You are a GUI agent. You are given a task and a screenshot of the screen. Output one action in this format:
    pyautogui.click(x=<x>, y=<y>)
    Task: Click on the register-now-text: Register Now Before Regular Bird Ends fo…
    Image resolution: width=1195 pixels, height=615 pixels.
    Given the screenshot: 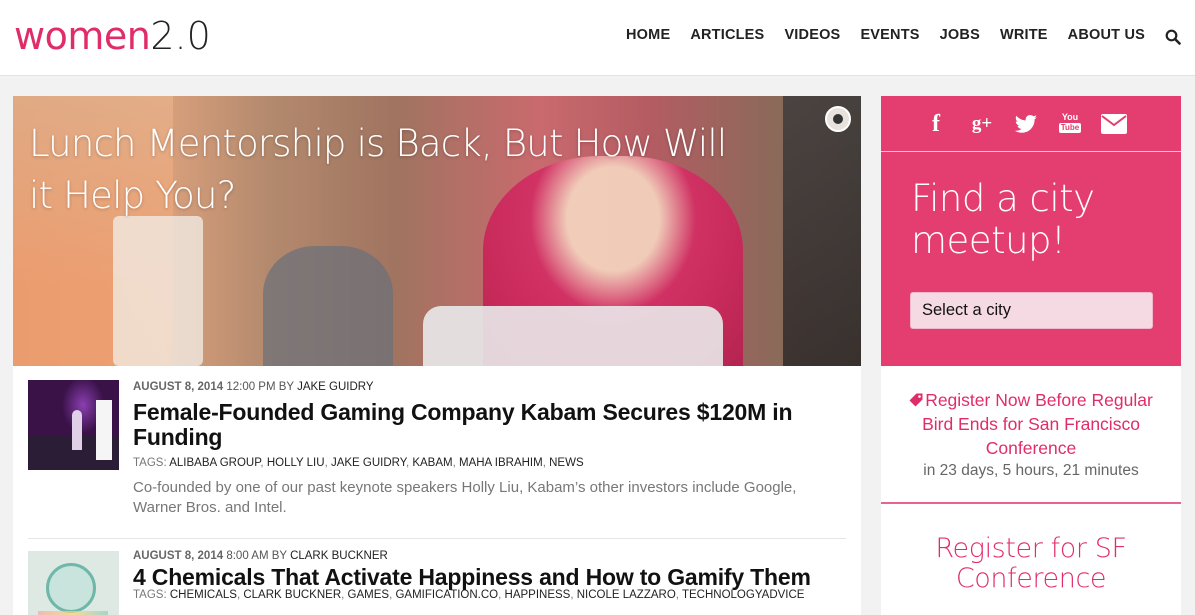 What is the action you would take?
    pyautogui.click(x=1037, y=424)
    